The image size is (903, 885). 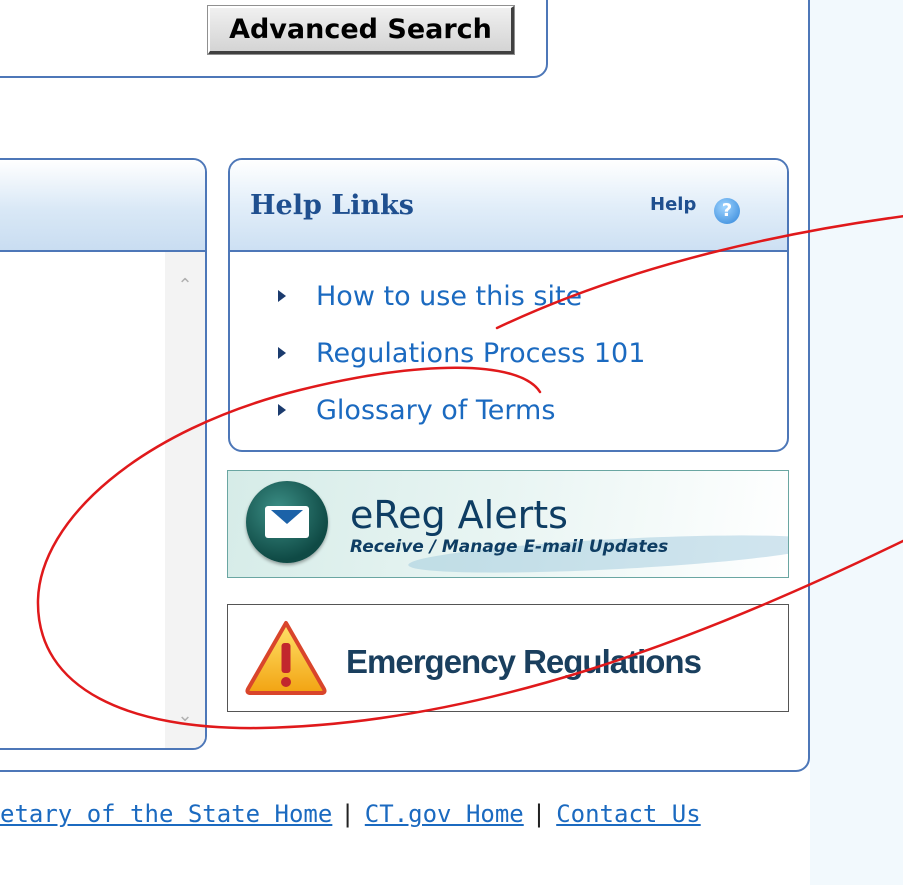 What do you see at coordinates (628, 814) in the screenshot?
I see `footer-link-contact-us: Contact Us` at bounding box center [628, 814].